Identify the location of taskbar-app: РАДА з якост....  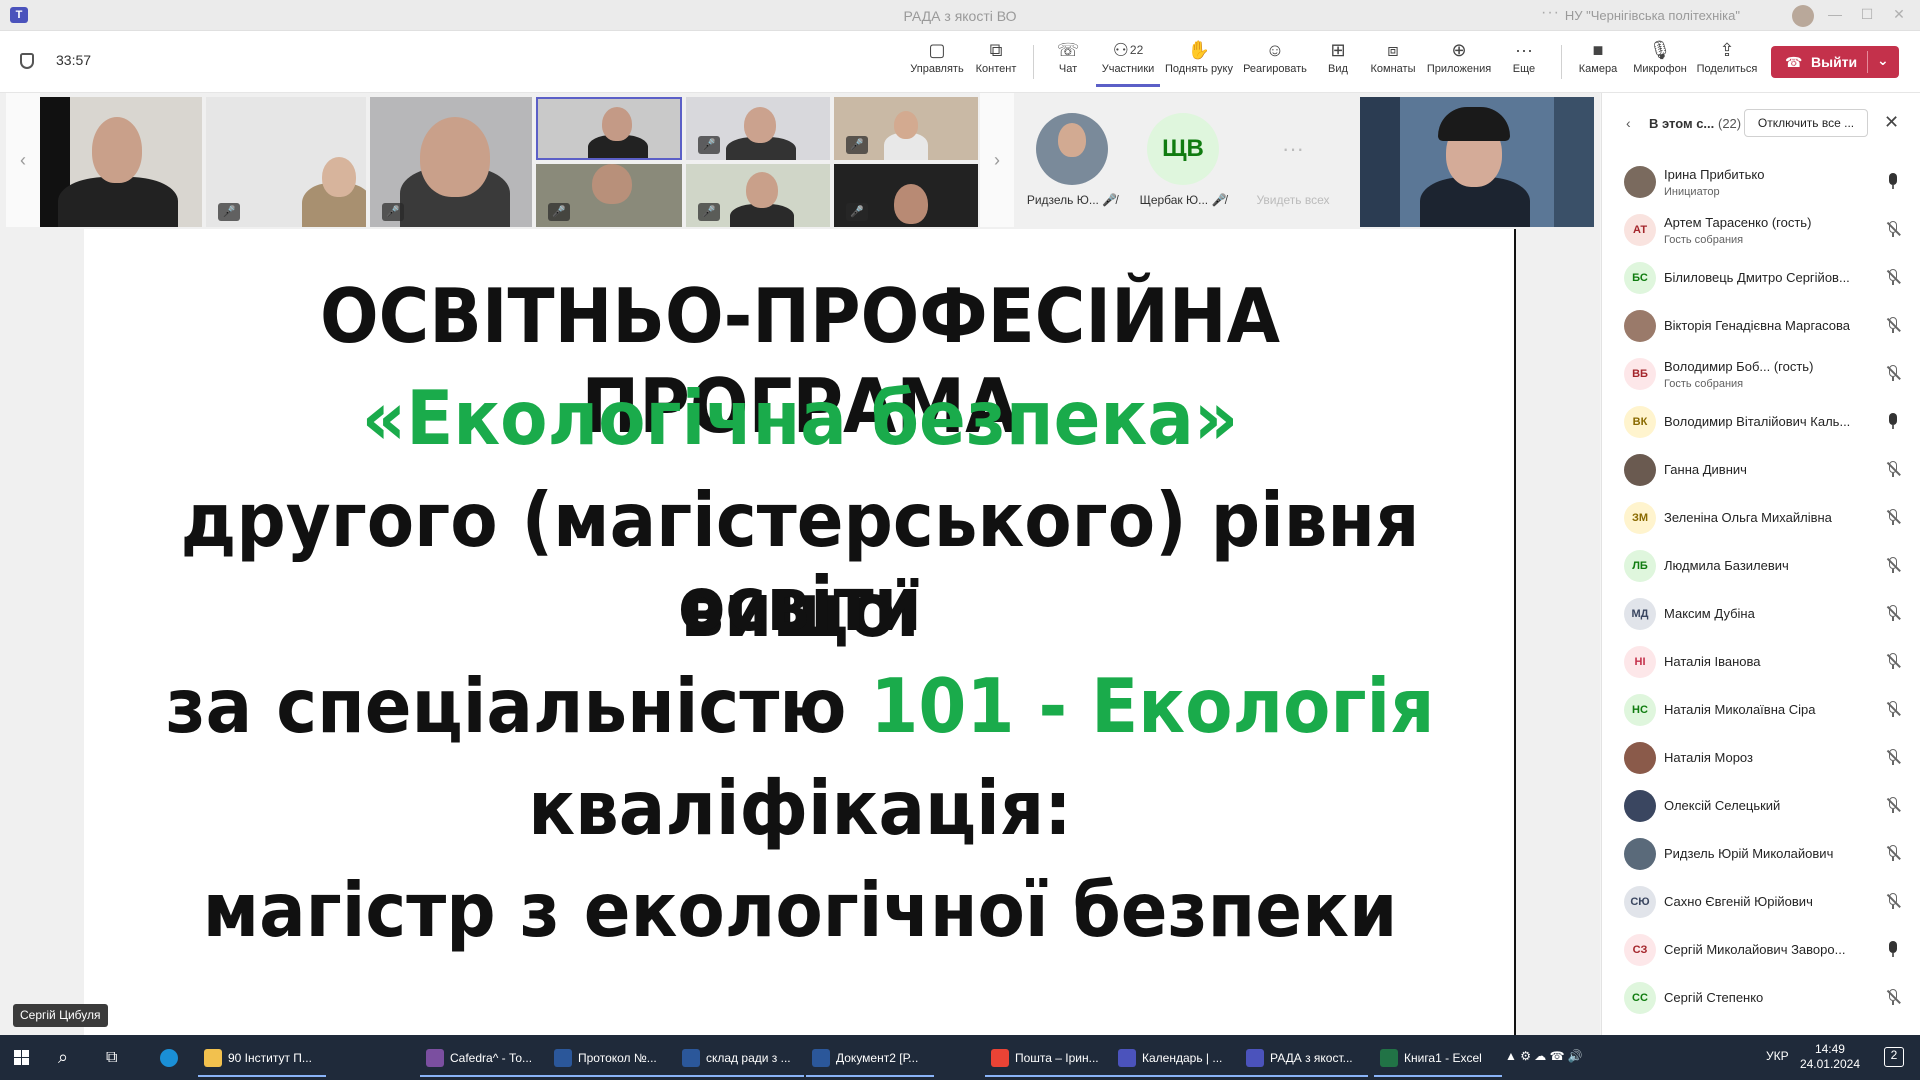
(1304, 1058).